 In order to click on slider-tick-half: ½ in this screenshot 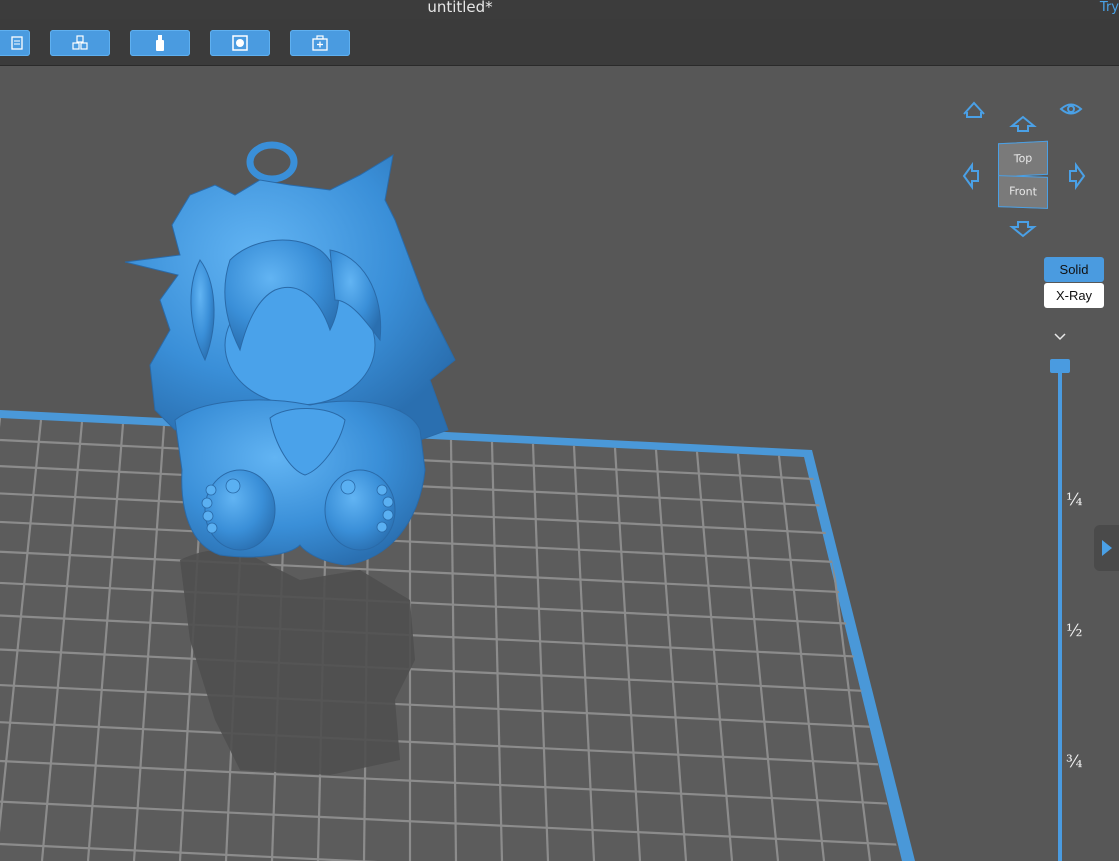, I will do `click(1074, 631)`.